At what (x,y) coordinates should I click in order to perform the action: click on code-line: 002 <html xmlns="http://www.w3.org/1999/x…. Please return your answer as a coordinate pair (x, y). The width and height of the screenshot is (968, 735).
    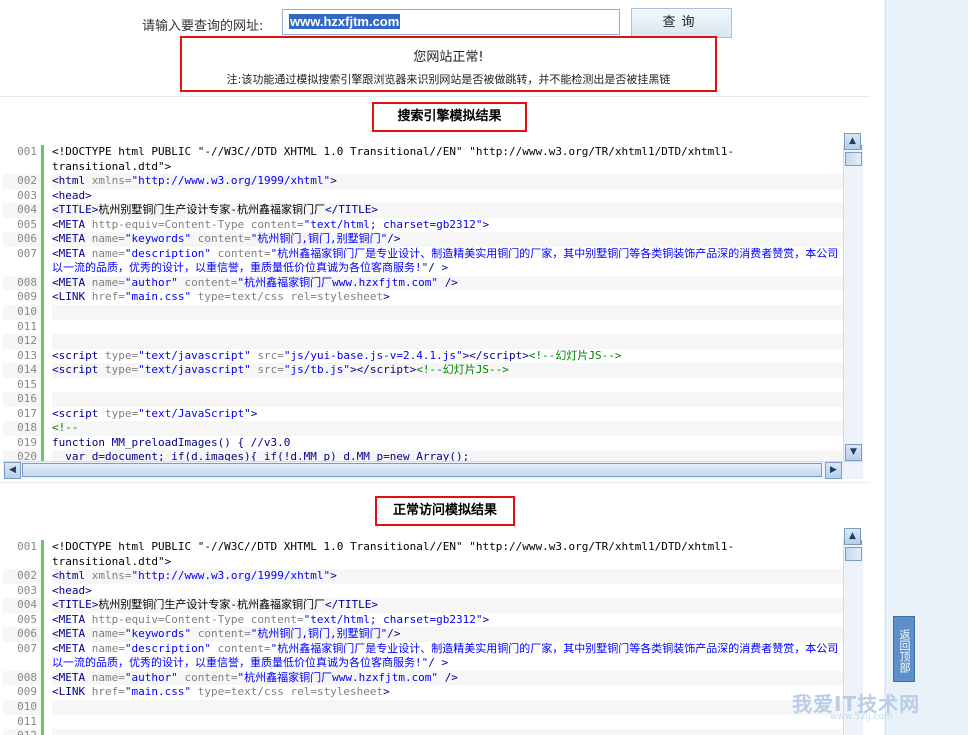
    Looking at the image, I should click on (423, 181).